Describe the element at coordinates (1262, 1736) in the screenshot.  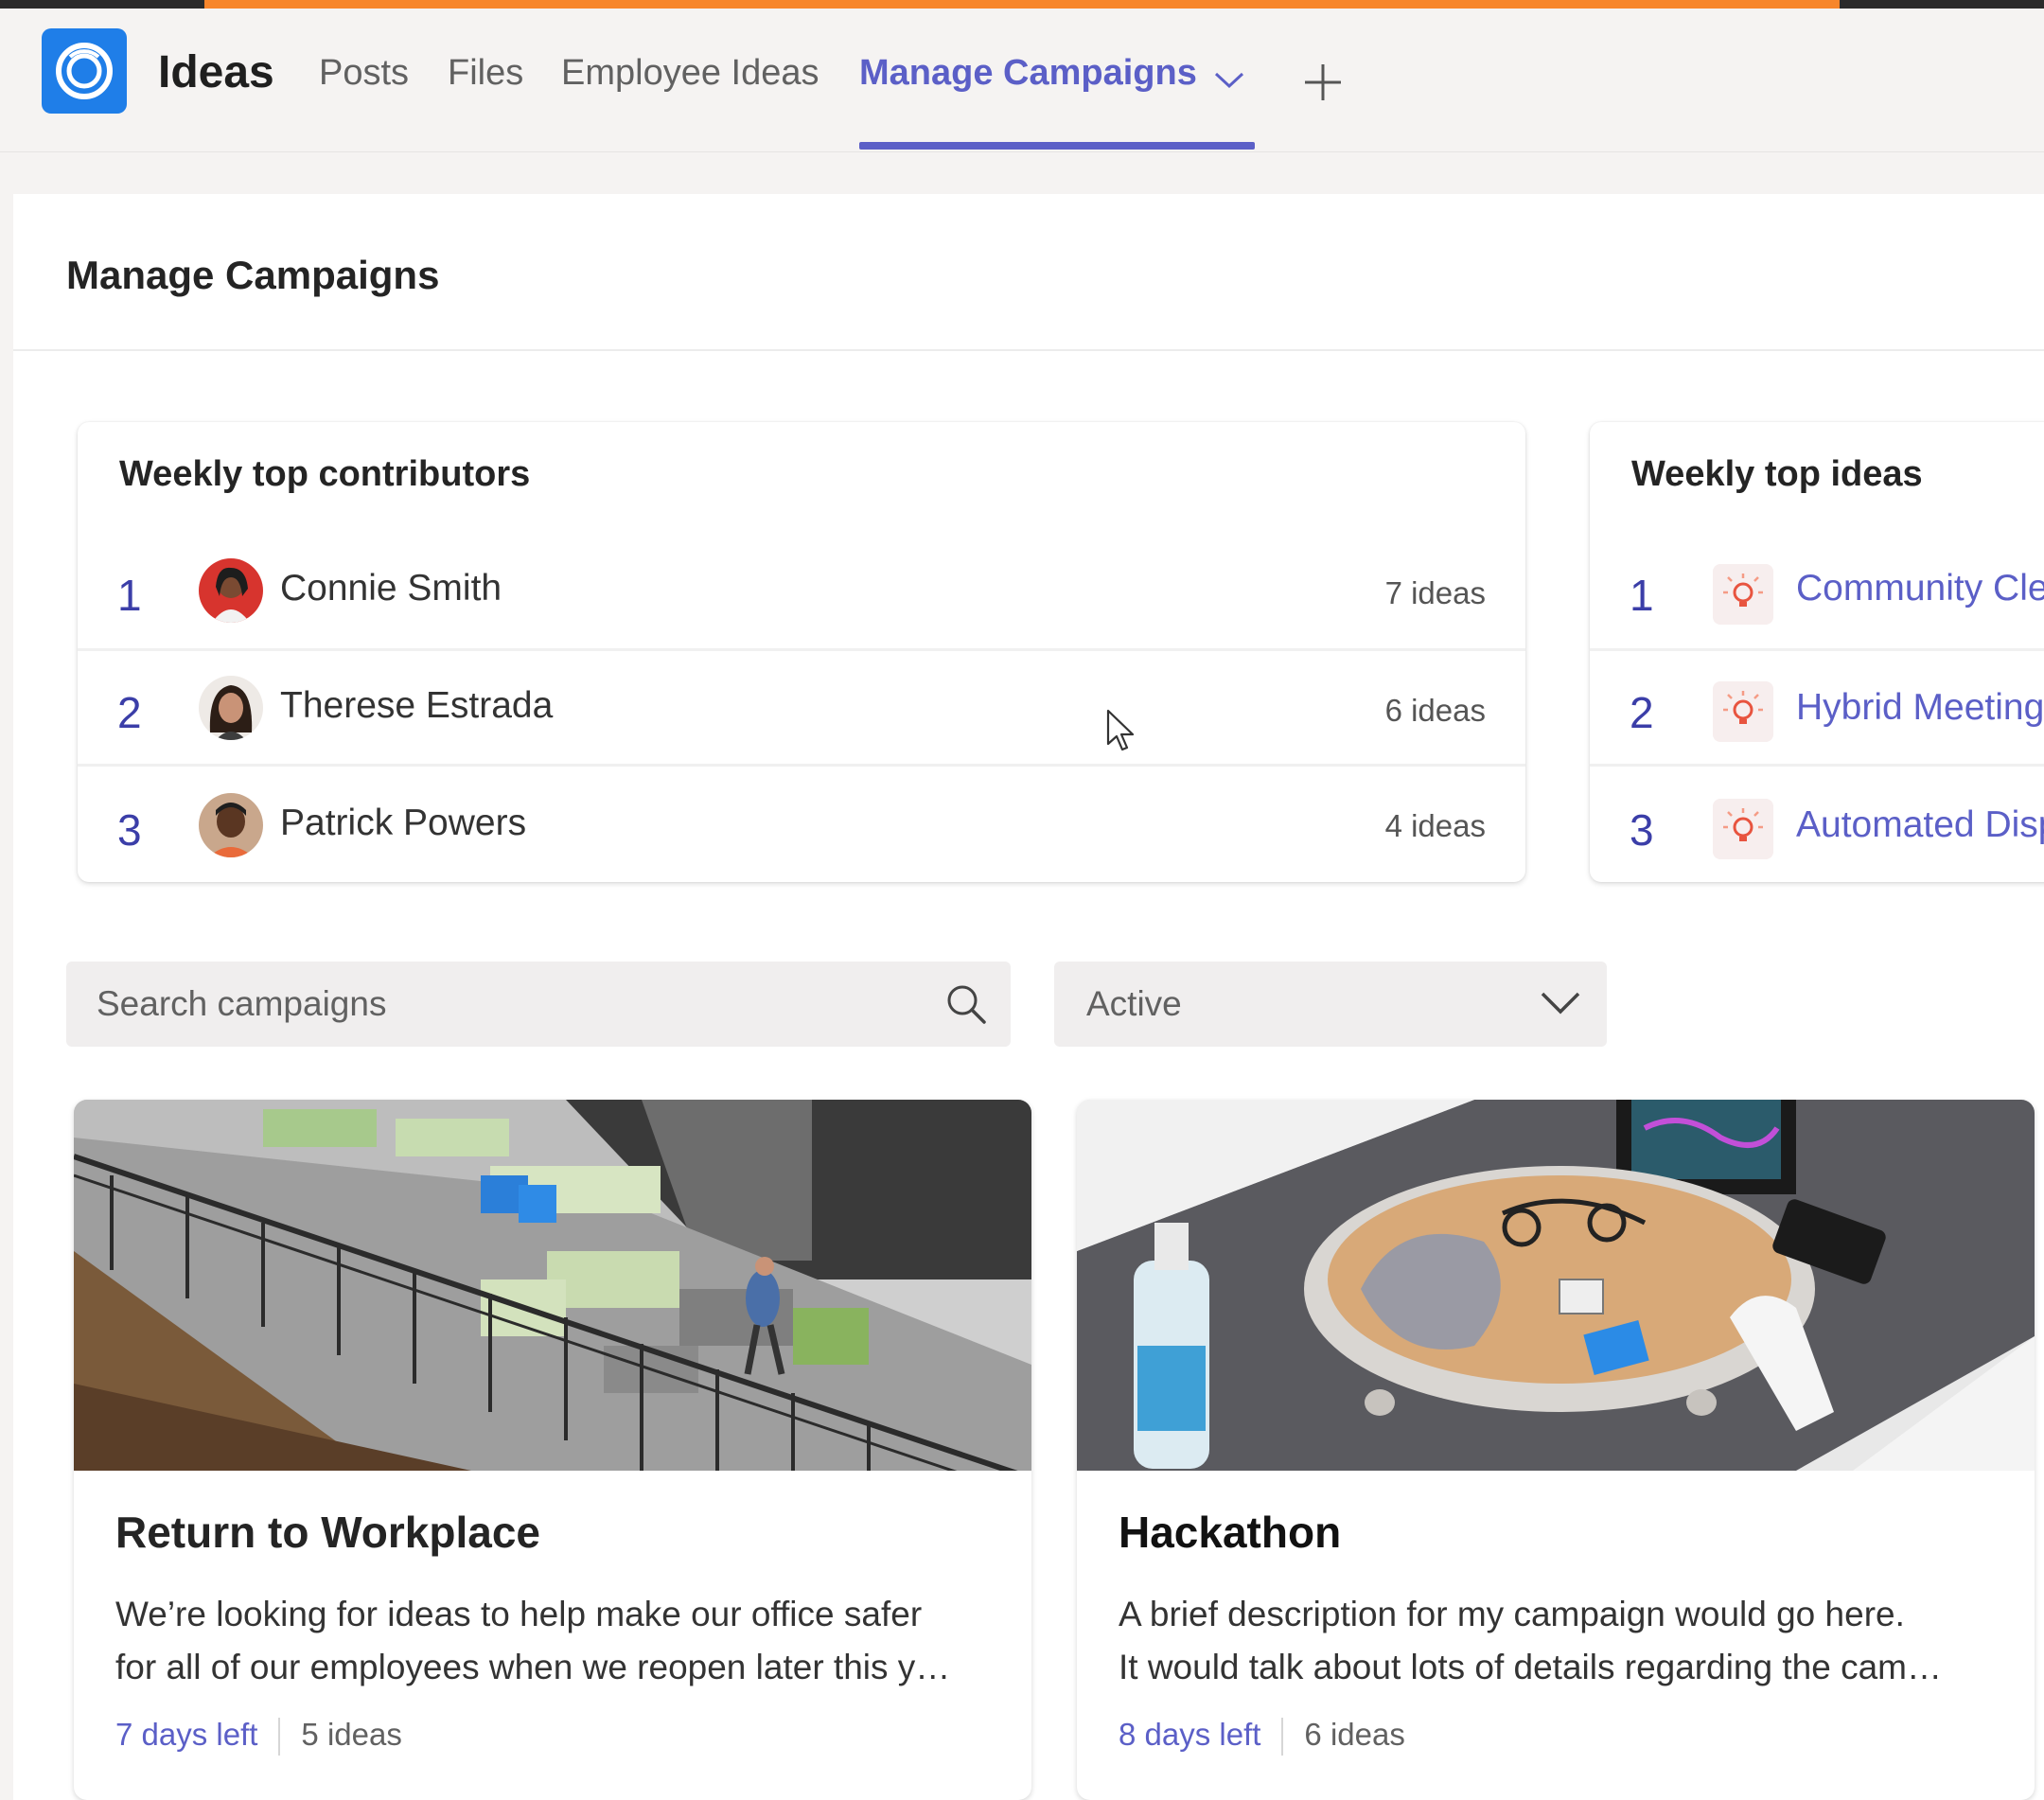
I see `campaign-meta: 8 days left 6 ideas` at that location.